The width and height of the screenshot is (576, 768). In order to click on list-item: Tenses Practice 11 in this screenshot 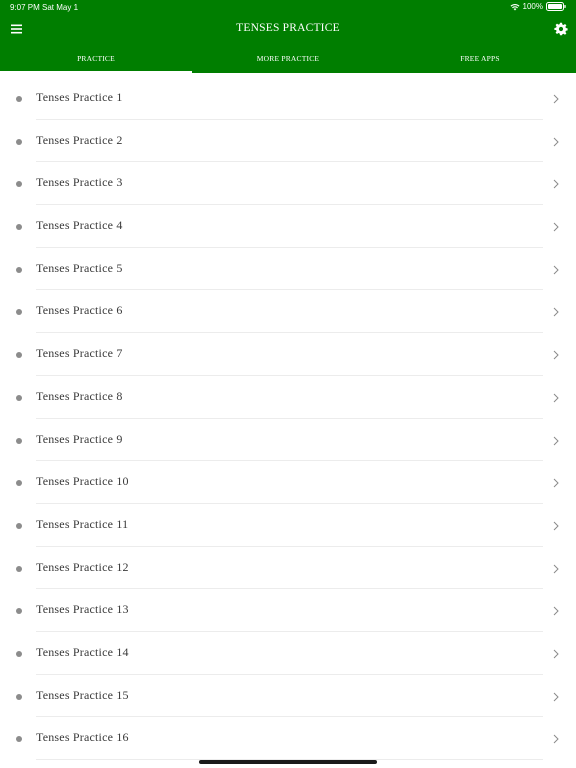, I will do `click(288, 525)`.